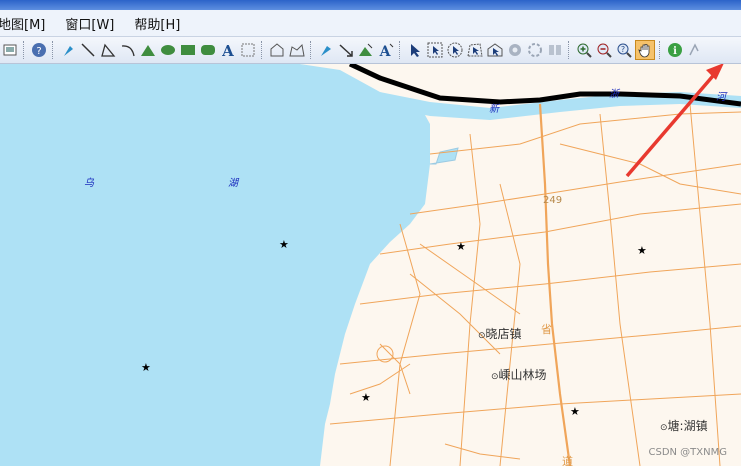  I want to click on edit-pin-icon, so click(326, 50).